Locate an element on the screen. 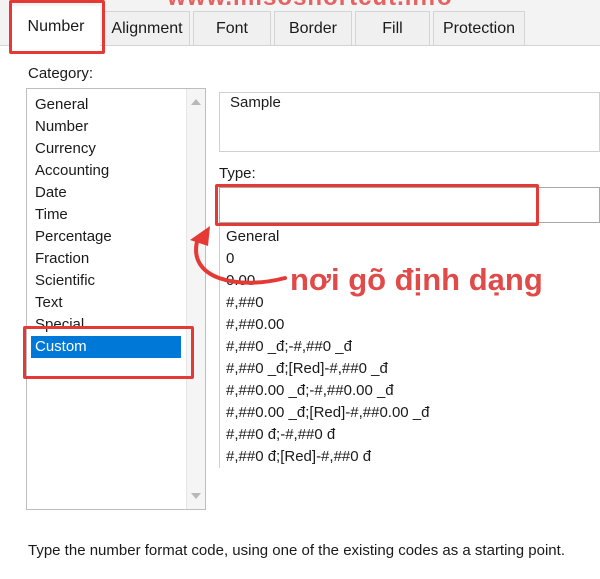 The width and height of the screenshot is (600, 579). format-code-item: #,##0 đ;-#,##0 đ is located at coordinates (280, 435).